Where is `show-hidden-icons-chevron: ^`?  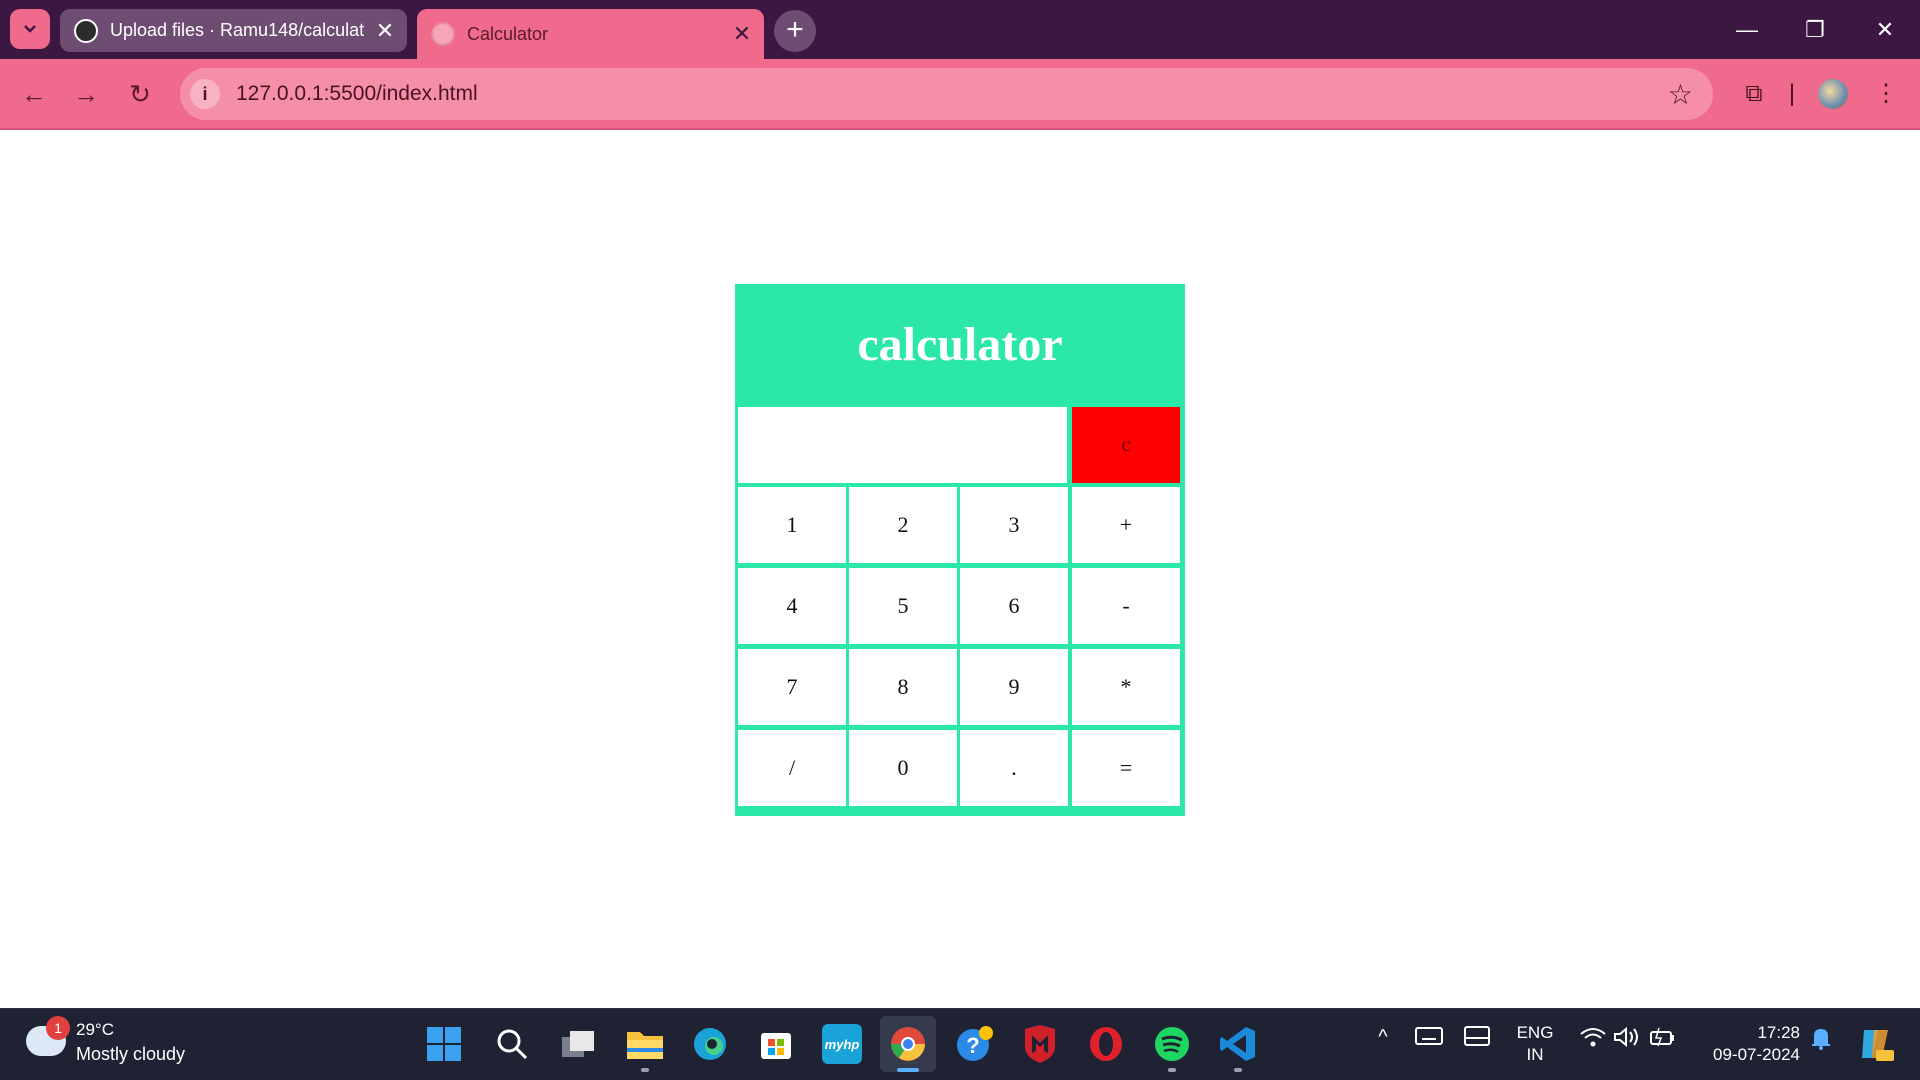 show-hidden-icons-chevron: ^ is located at coordinates (1383, 1037).